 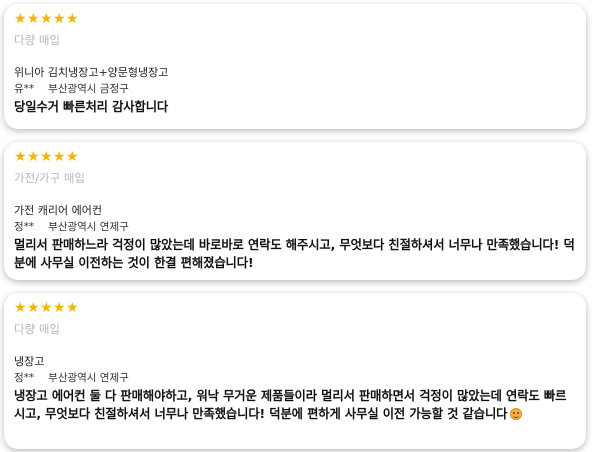 I want to click on reviewer-region: 부산광역시 금정구, so click(x=88, y=89).